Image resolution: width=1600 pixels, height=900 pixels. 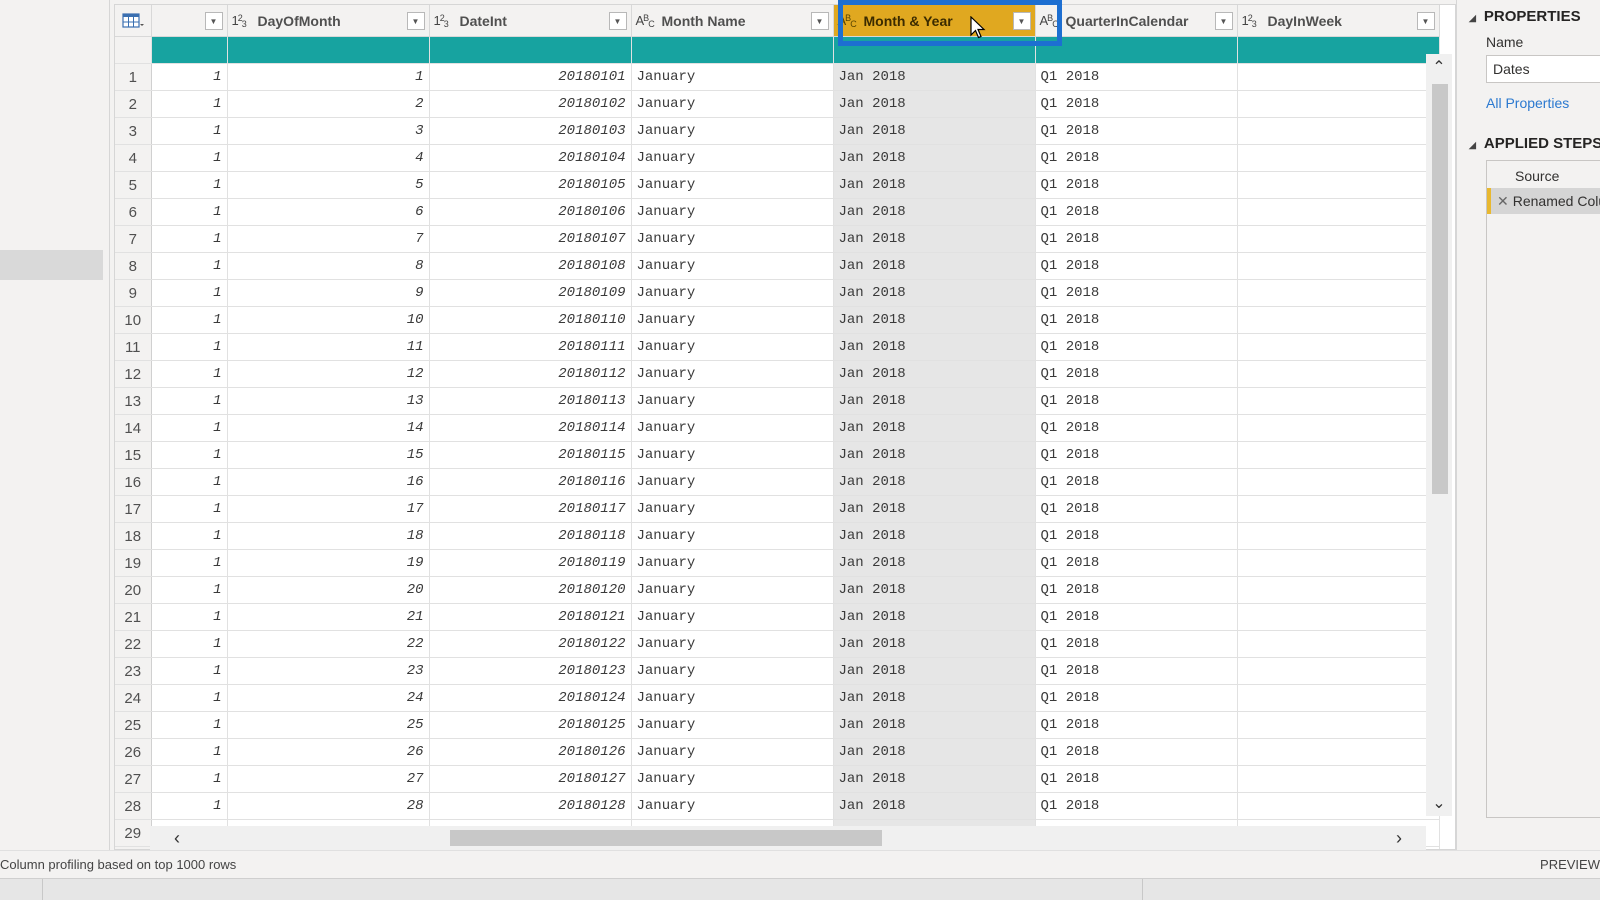 What do you see at coordinates (328, 752) in the screenshot?
I see `table-cell: 26` at bounding box center [328, 752].